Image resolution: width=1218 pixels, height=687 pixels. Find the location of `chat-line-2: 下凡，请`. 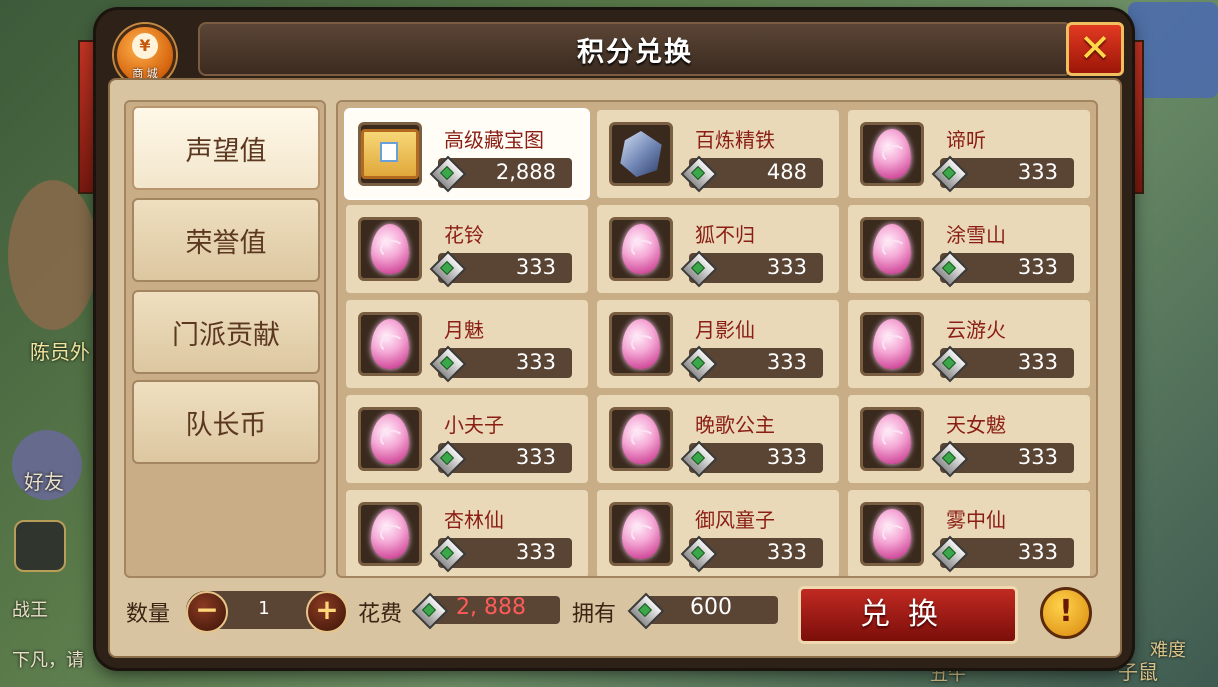

chat-line-2: 下凡，请 is located at coordinates (48, 660).